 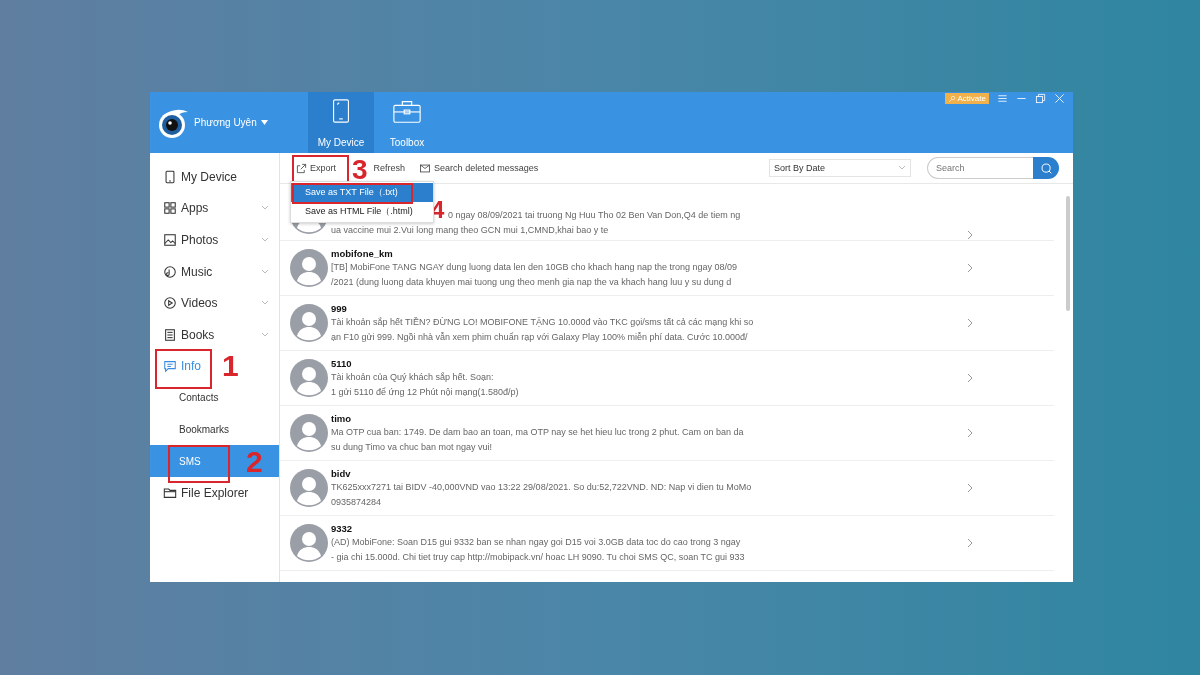 I want to click on message-row: bidv TK625xxx7271 tai BIDV -40,000VND vao 13:22 29/08/2021. So du:52,722VND. ND: Nap vi dien tu MoMo 0935874284, so click(x=667, y=488).